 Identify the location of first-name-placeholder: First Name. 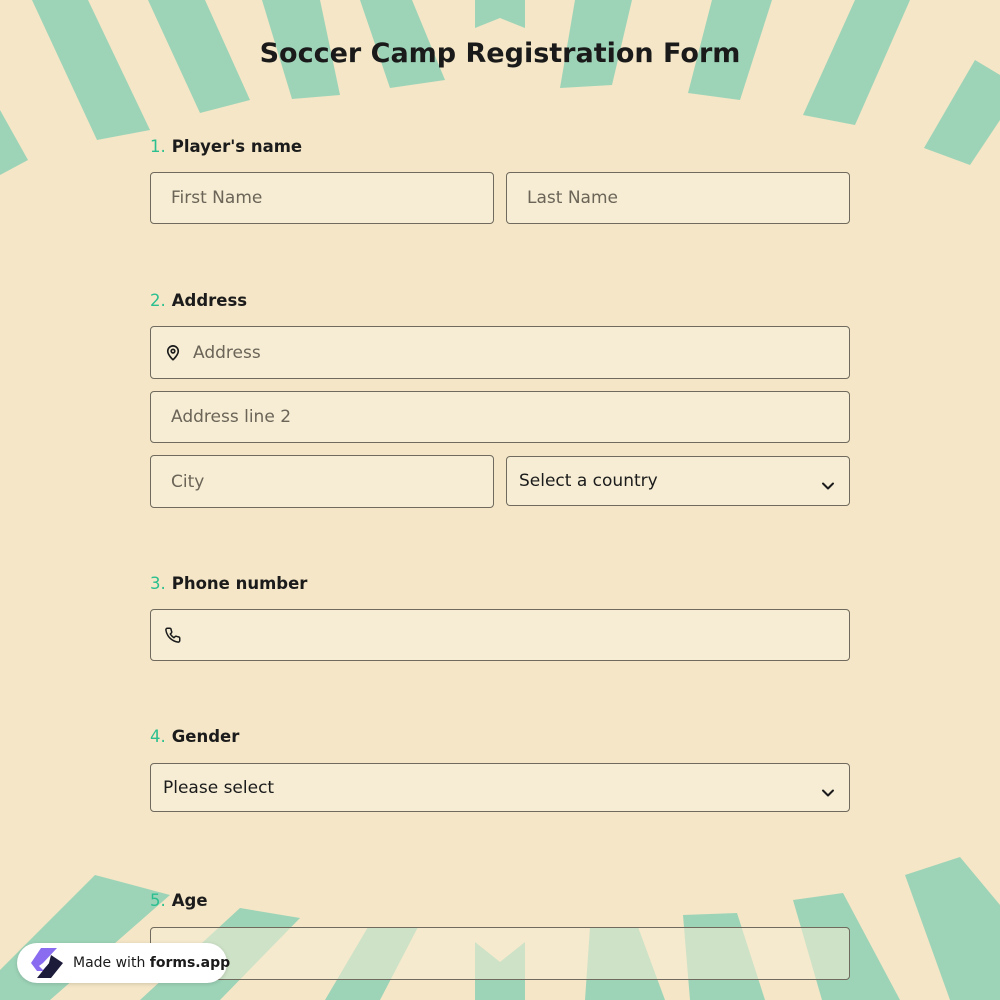
(217, 198).